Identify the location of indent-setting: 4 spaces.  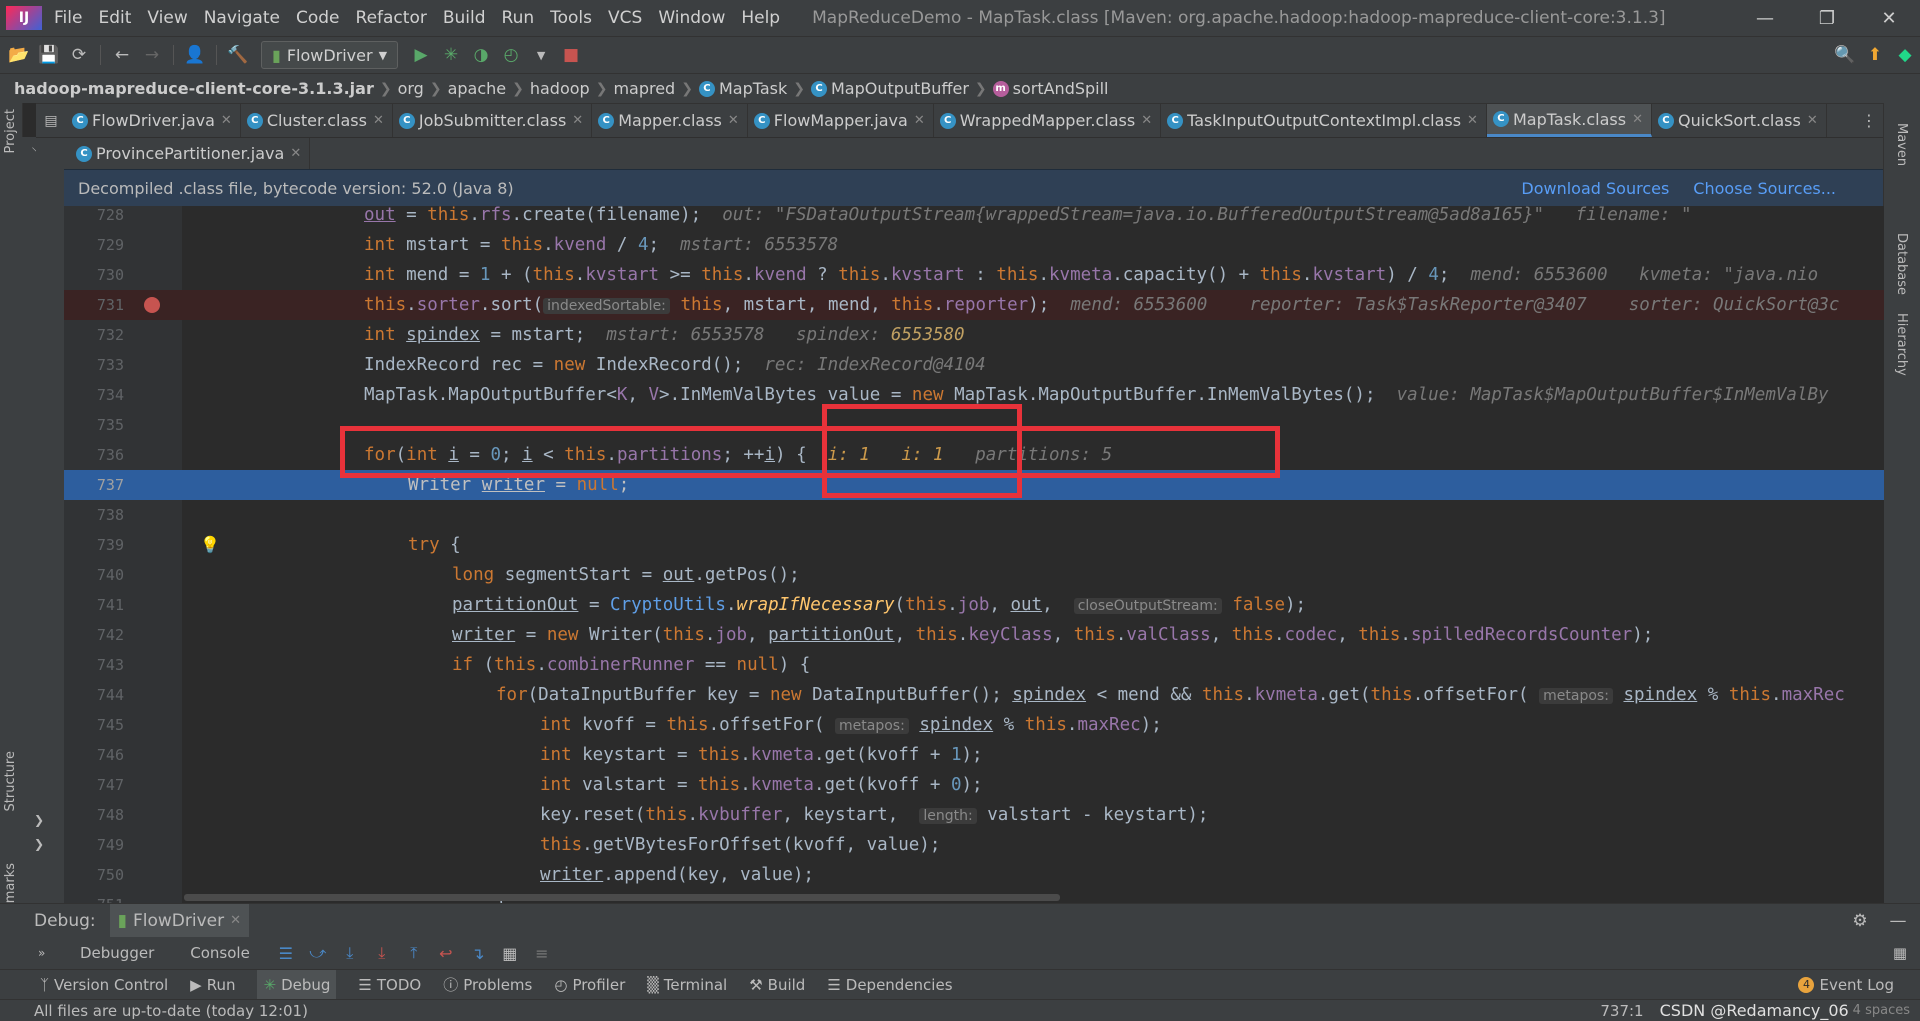
(1881, 1010).